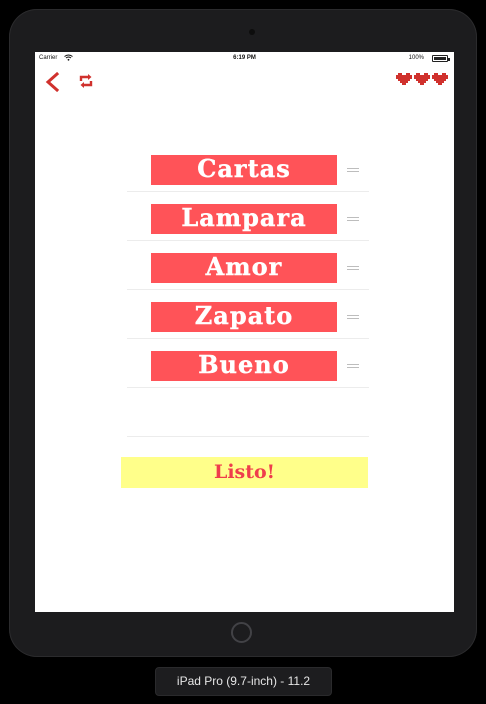  I want to click on list-item: Bueno, so click(248, 363).